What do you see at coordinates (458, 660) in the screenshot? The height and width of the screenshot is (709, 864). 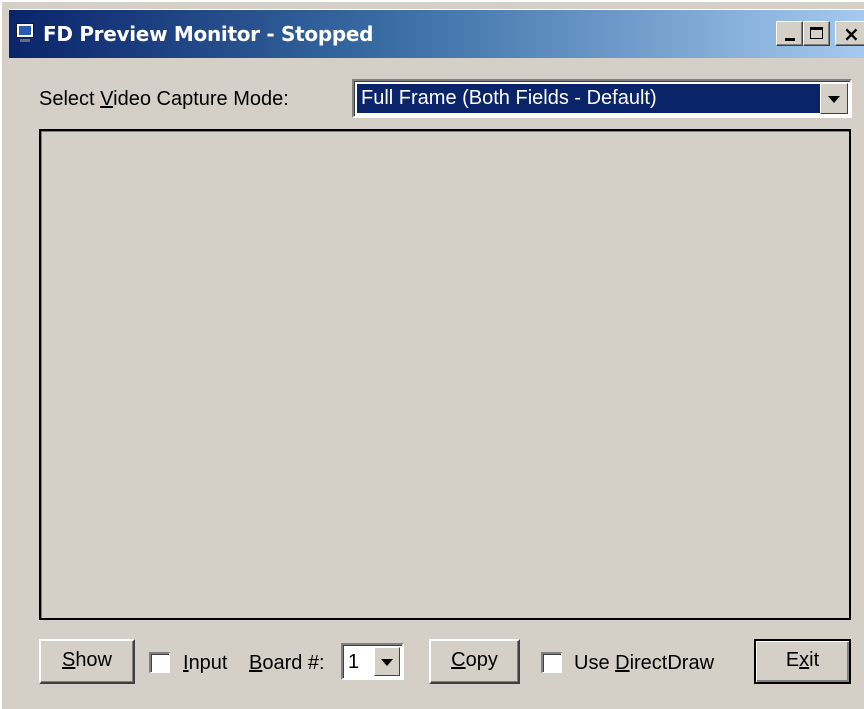 I see `copy-button-accel: C` at bounding box center [458, 660].